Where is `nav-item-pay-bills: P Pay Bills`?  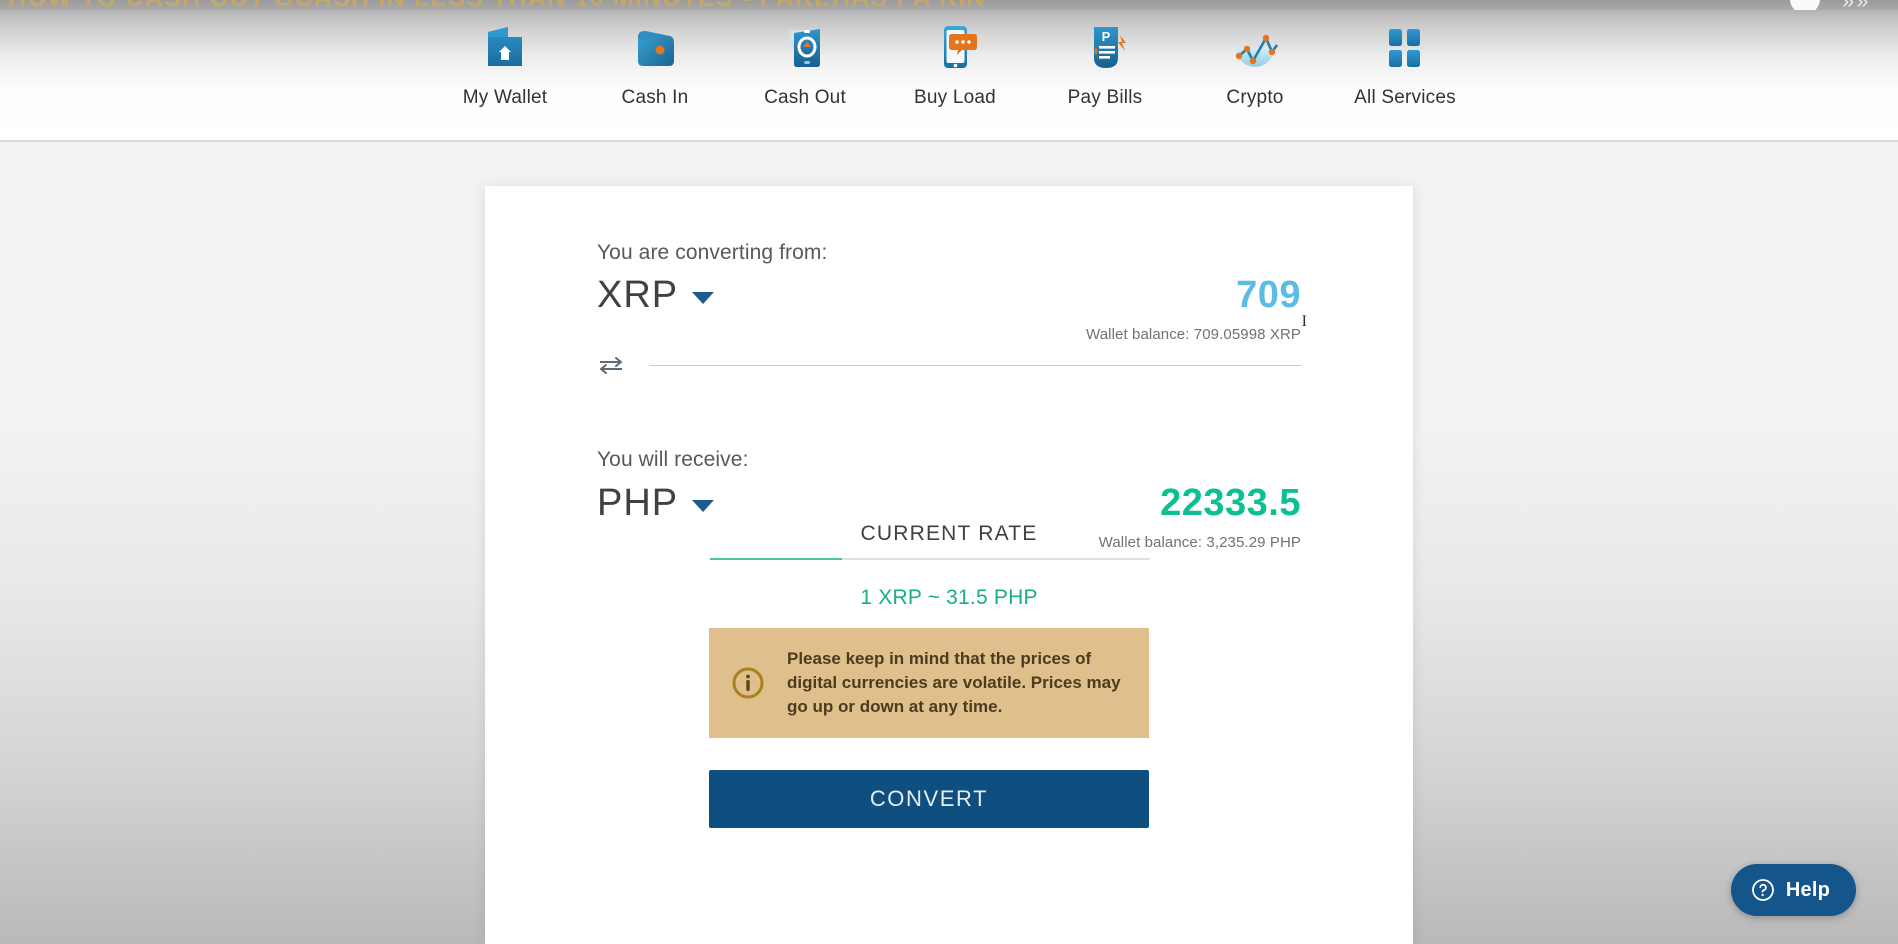
nav-item-pay-bills: P Pay Bills is located at coordinates (1105, 62).